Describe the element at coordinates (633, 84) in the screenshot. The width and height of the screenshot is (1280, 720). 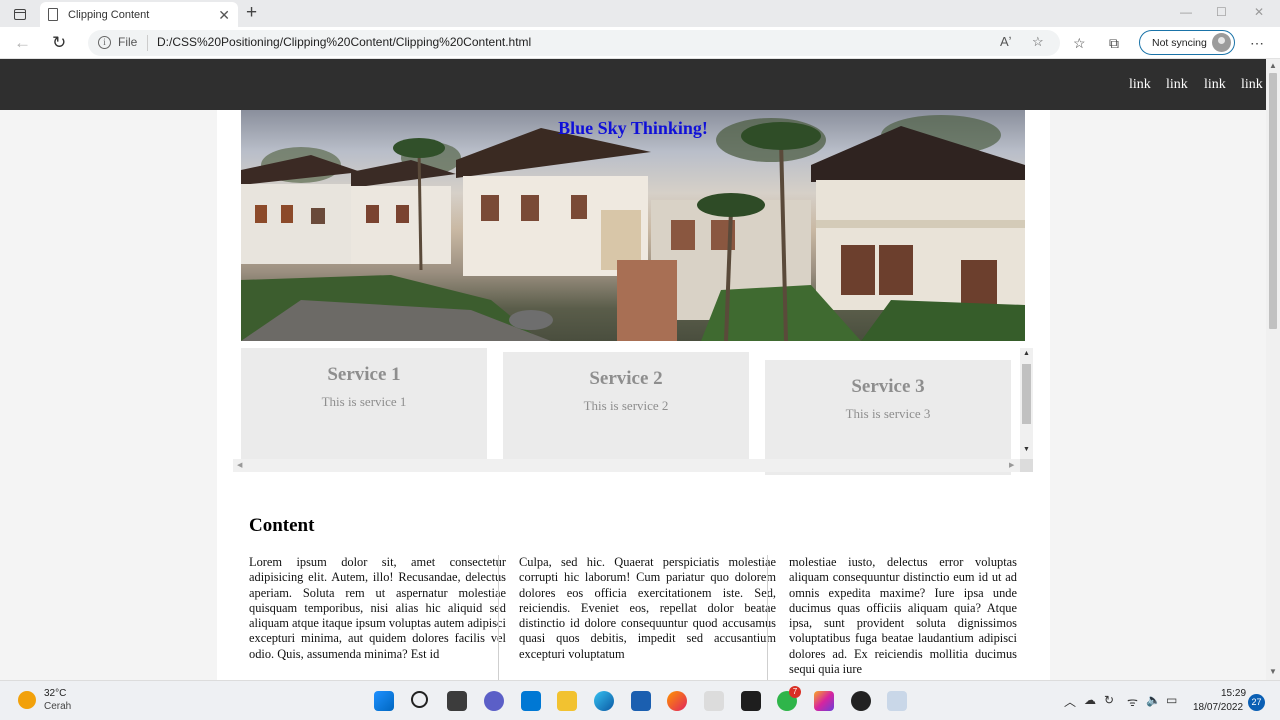
I see `site-navbar: link link link link` at that location.